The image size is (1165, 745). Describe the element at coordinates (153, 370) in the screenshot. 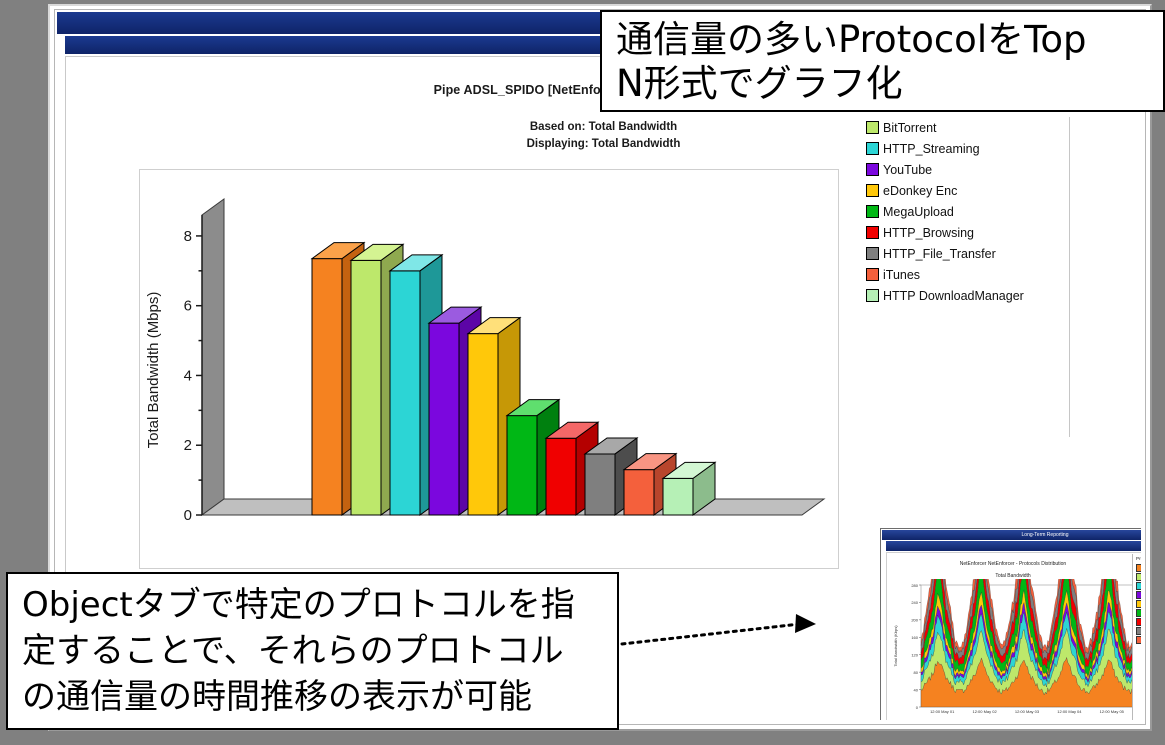

I see `y-axis-label: Total Bandwidth (Mbps)` at that location.